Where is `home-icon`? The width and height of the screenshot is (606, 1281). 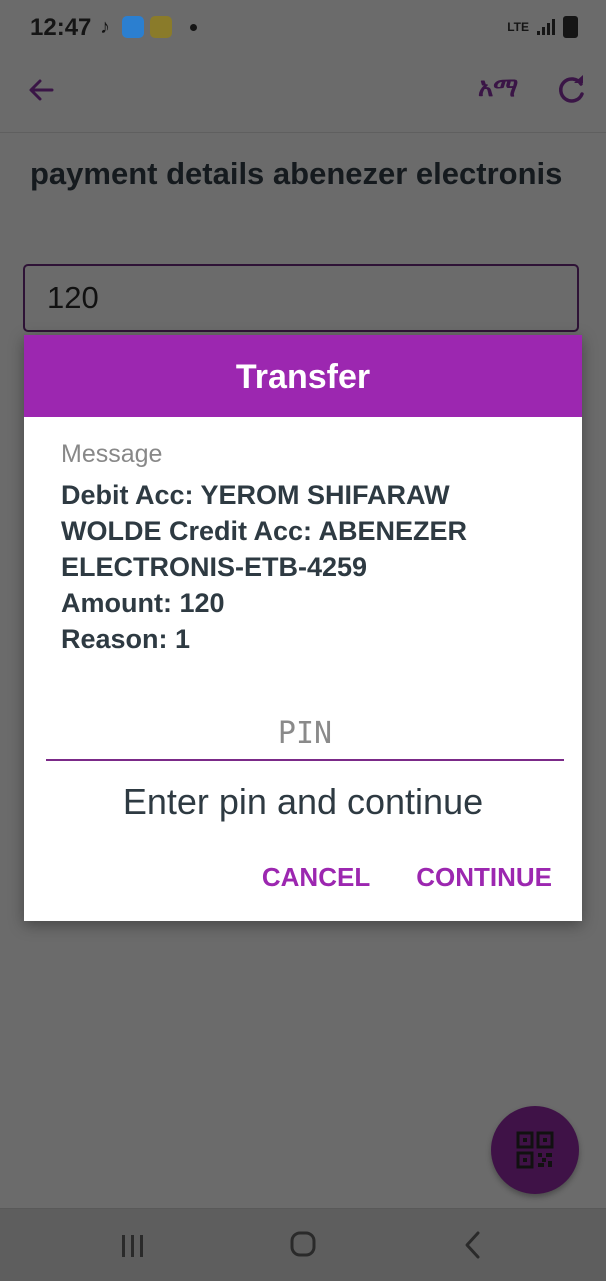
home-icon is located at coordinates (303, 1244).